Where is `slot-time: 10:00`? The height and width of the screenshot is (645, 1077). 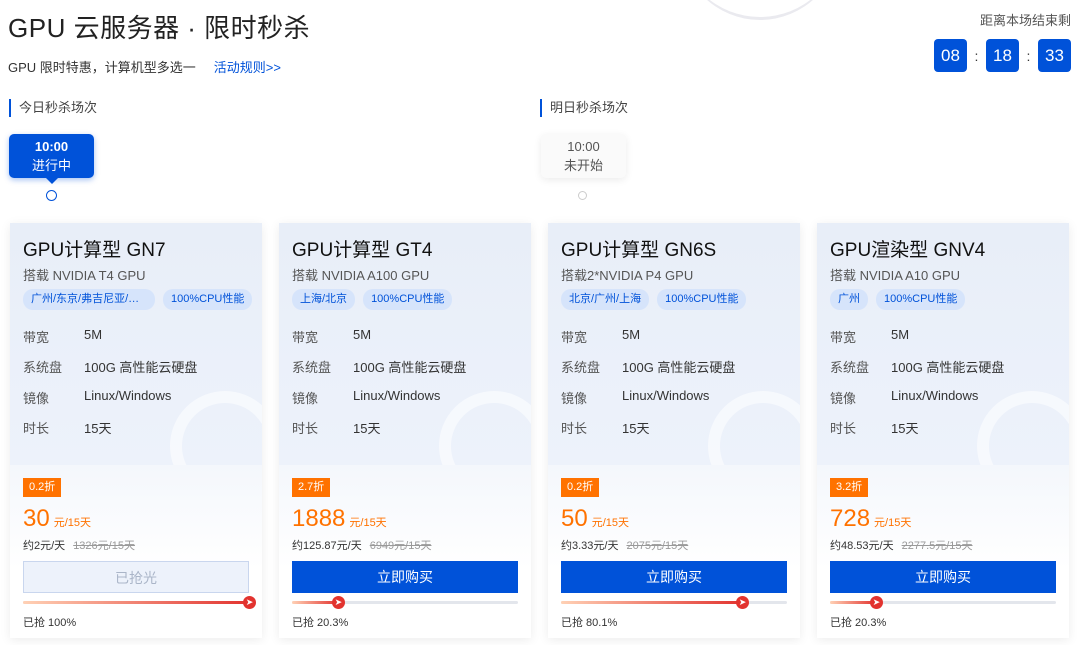 slot-time: 10:00 is located at coordinates (583, 146).